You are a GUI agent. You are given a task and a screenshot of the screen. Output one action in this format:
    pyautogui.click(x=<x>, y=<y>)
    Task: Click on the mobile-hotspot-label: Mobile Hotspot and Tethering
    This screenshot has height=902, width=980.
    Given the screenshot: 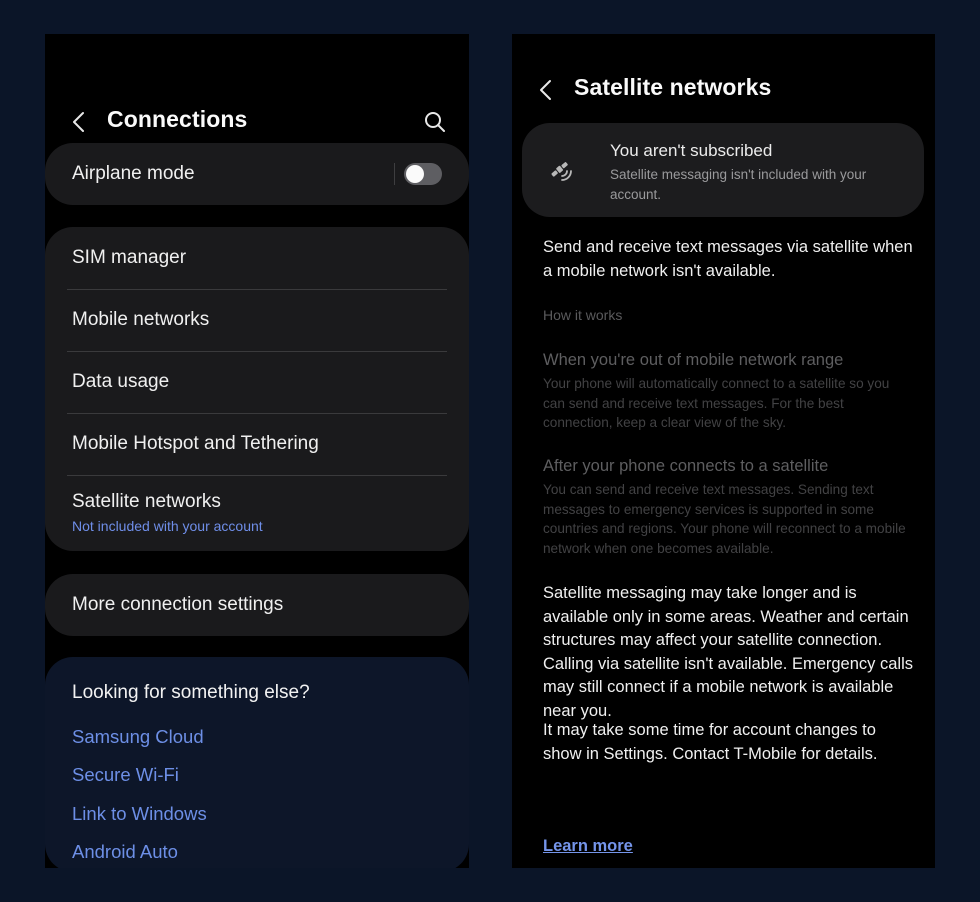 What is the action you would take?
    pyautogui.click(x=195, y=443)
    